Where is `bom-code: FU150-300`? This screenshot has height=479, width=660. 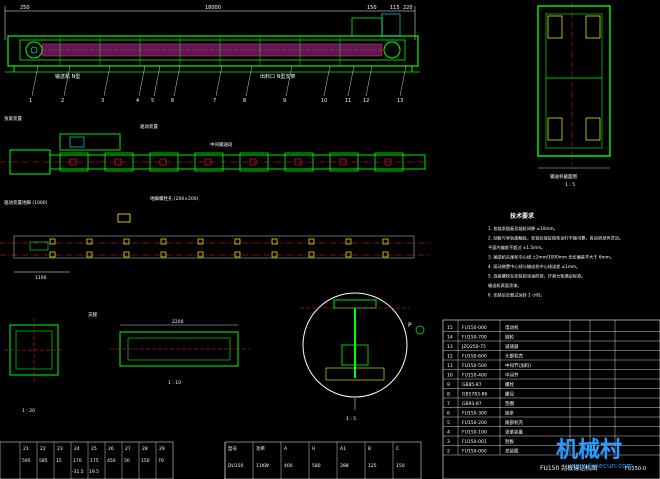 bom-code: FU150-300 is located at coordinates (474, 414).